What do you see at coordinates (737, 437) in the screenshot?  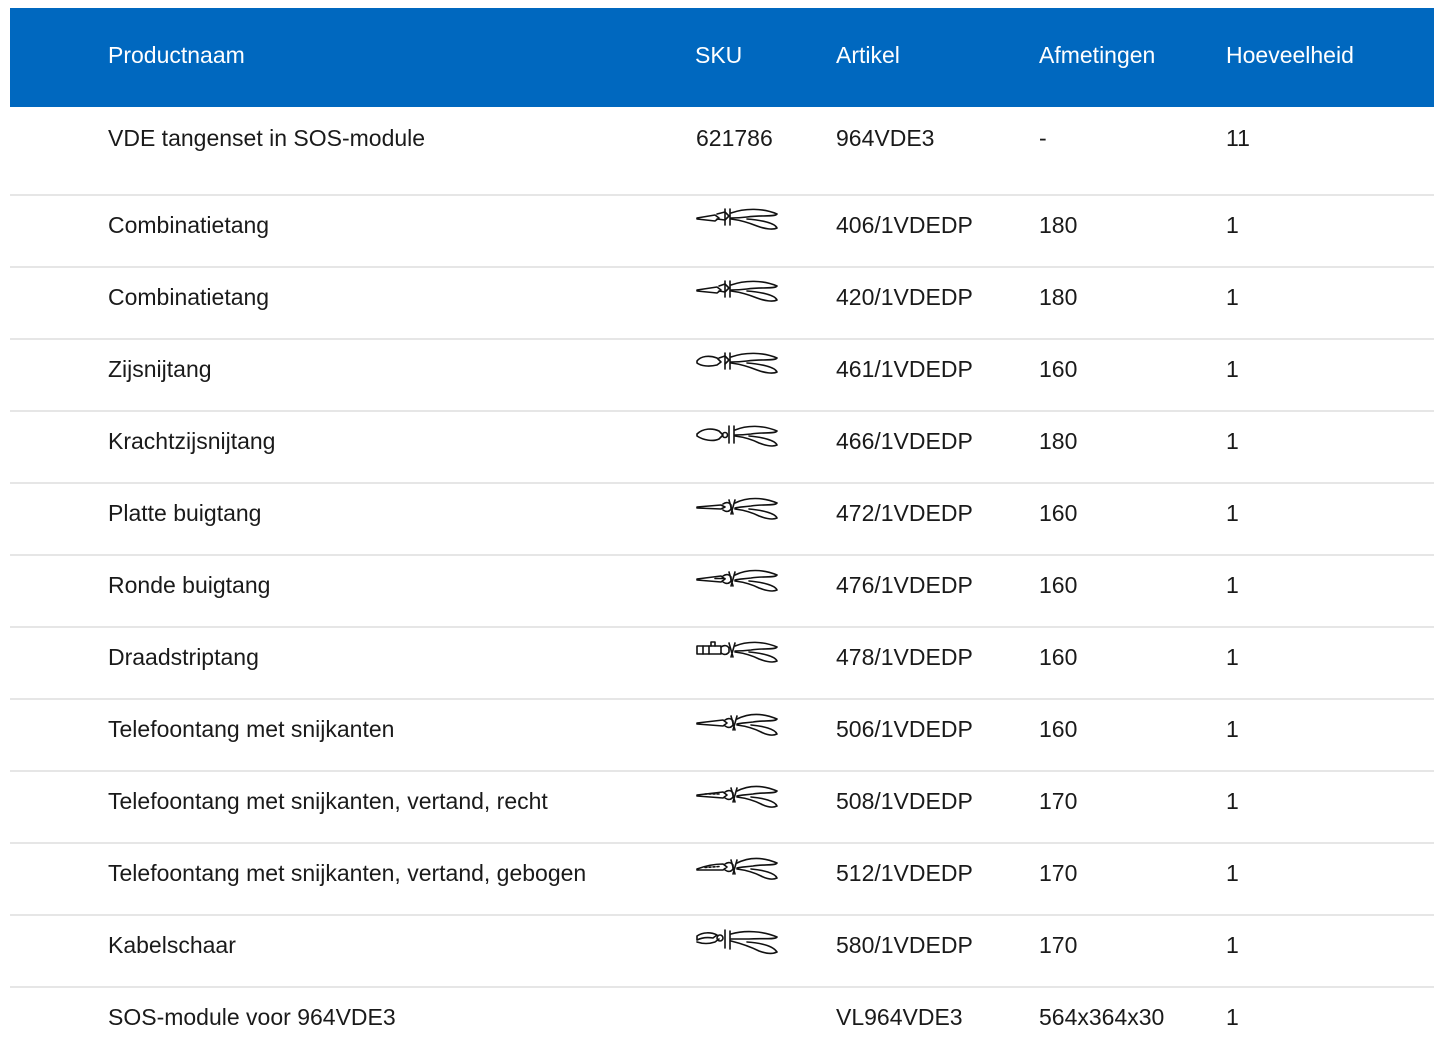 I see `power-side-cutter-icon` at bounding box center [737, 437].